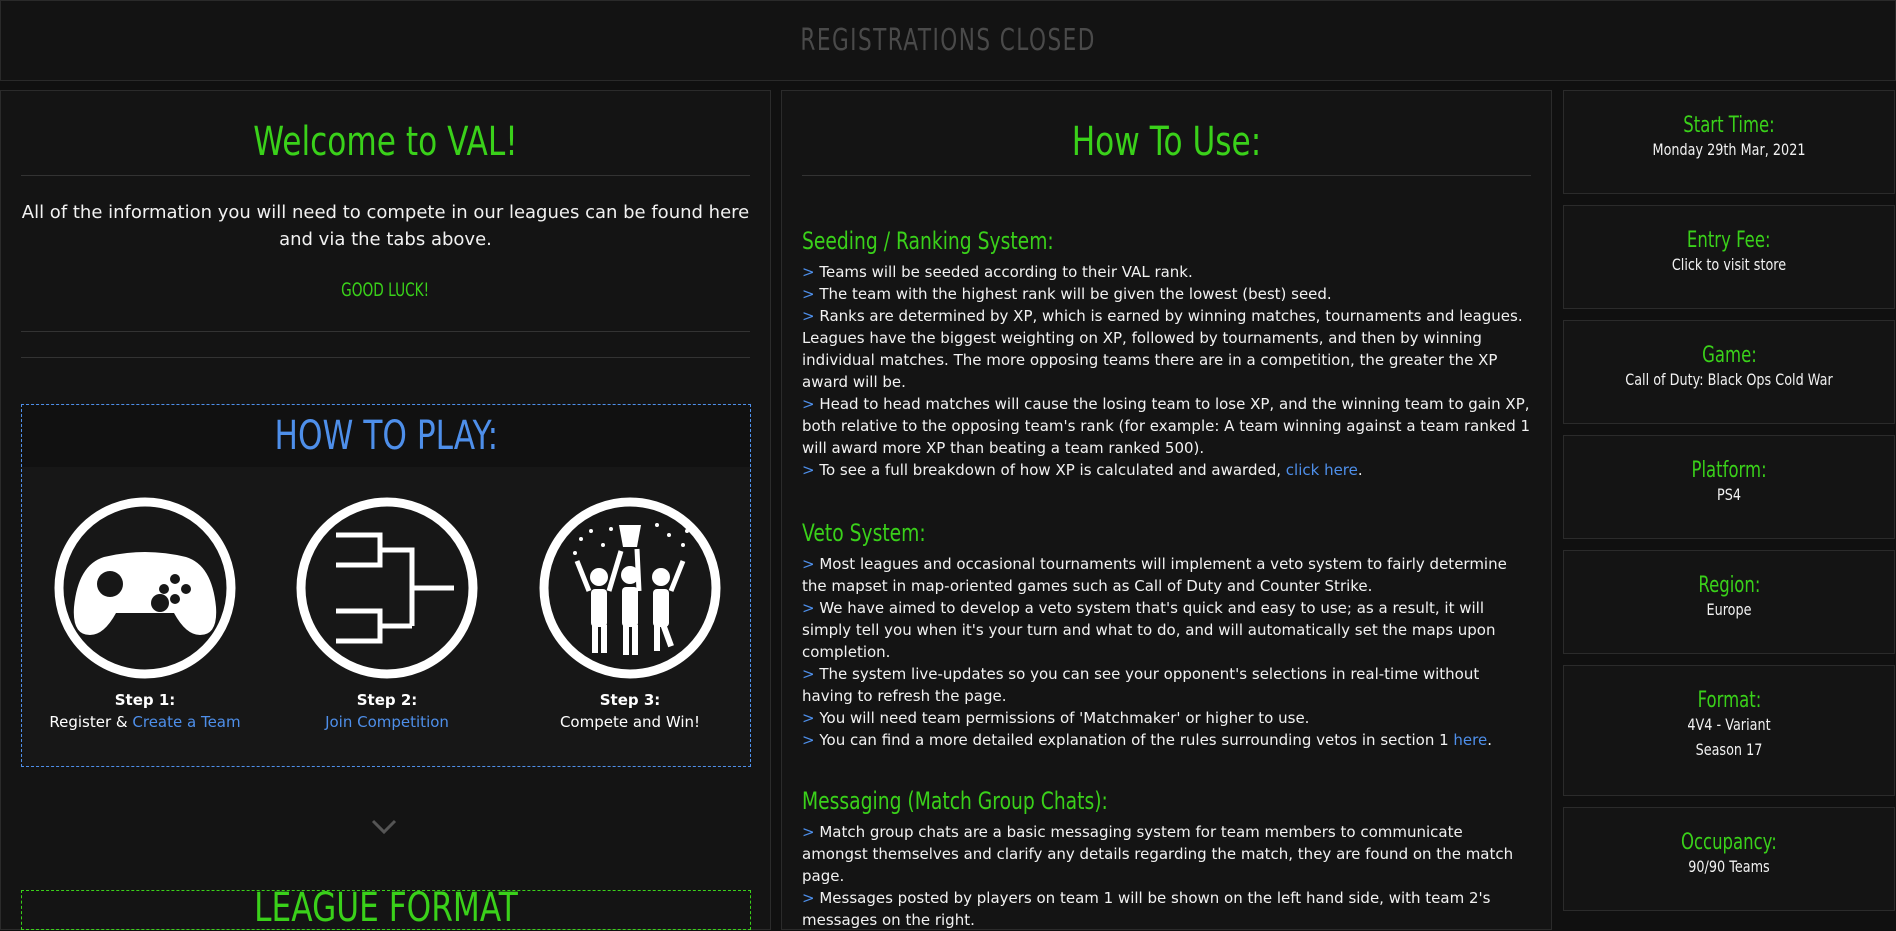 Image resolution: width=1896 pixels, height=931 pixels. I want to click on registration-status-text: REGISTRATIONS CLOSED, so click(948, 40).